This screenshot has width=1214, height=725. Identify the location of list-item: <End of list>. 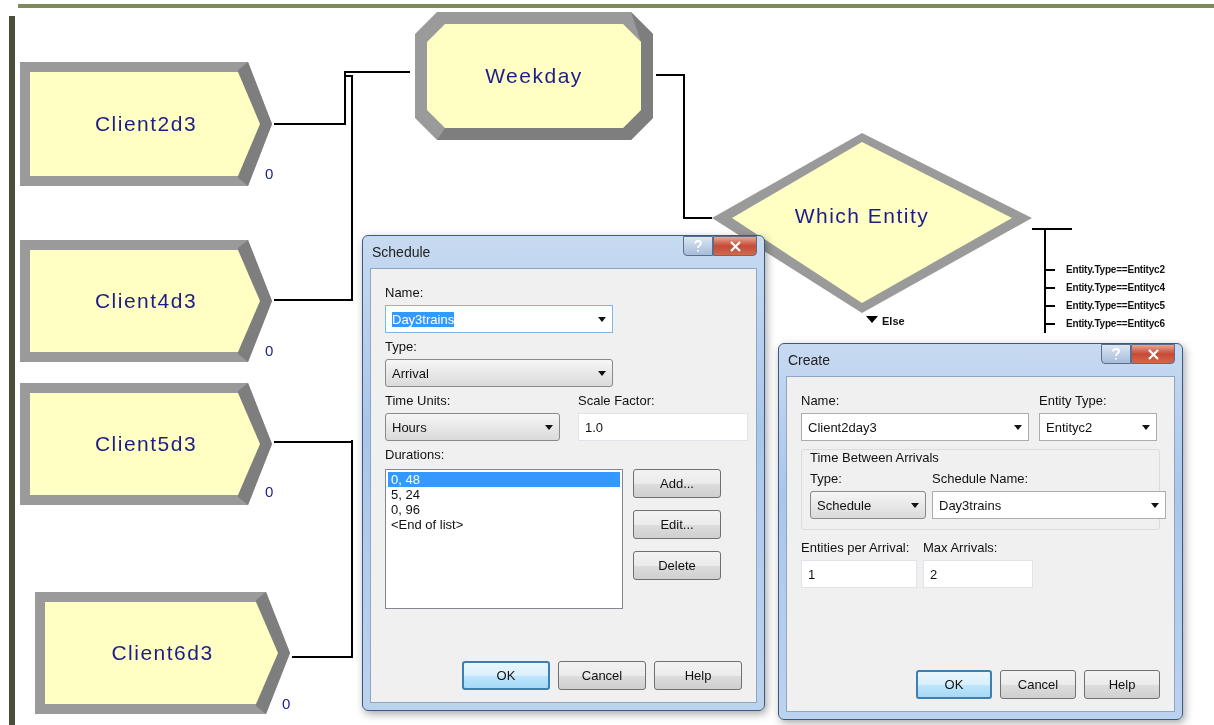
(504, 524).